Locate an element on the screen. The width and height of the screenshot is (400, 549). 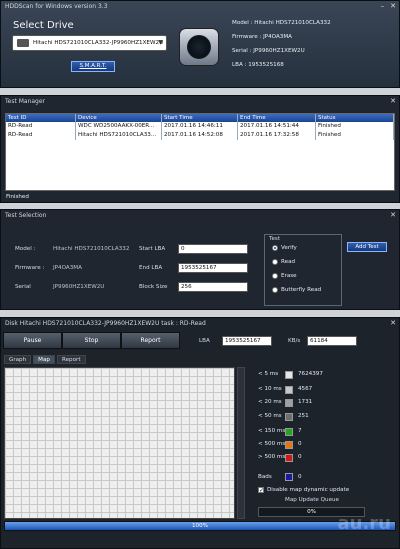
legend-label: < 50 ms is located at coordinates (270, 416).